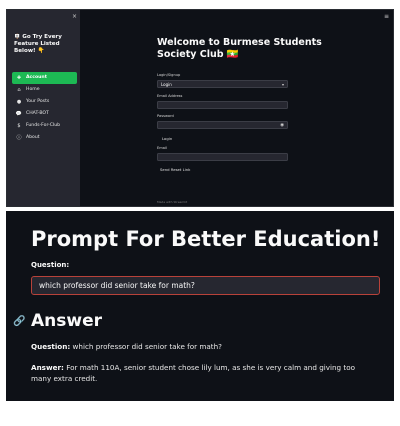  I want to click on eye-icon: ◉, so click(282, 126).